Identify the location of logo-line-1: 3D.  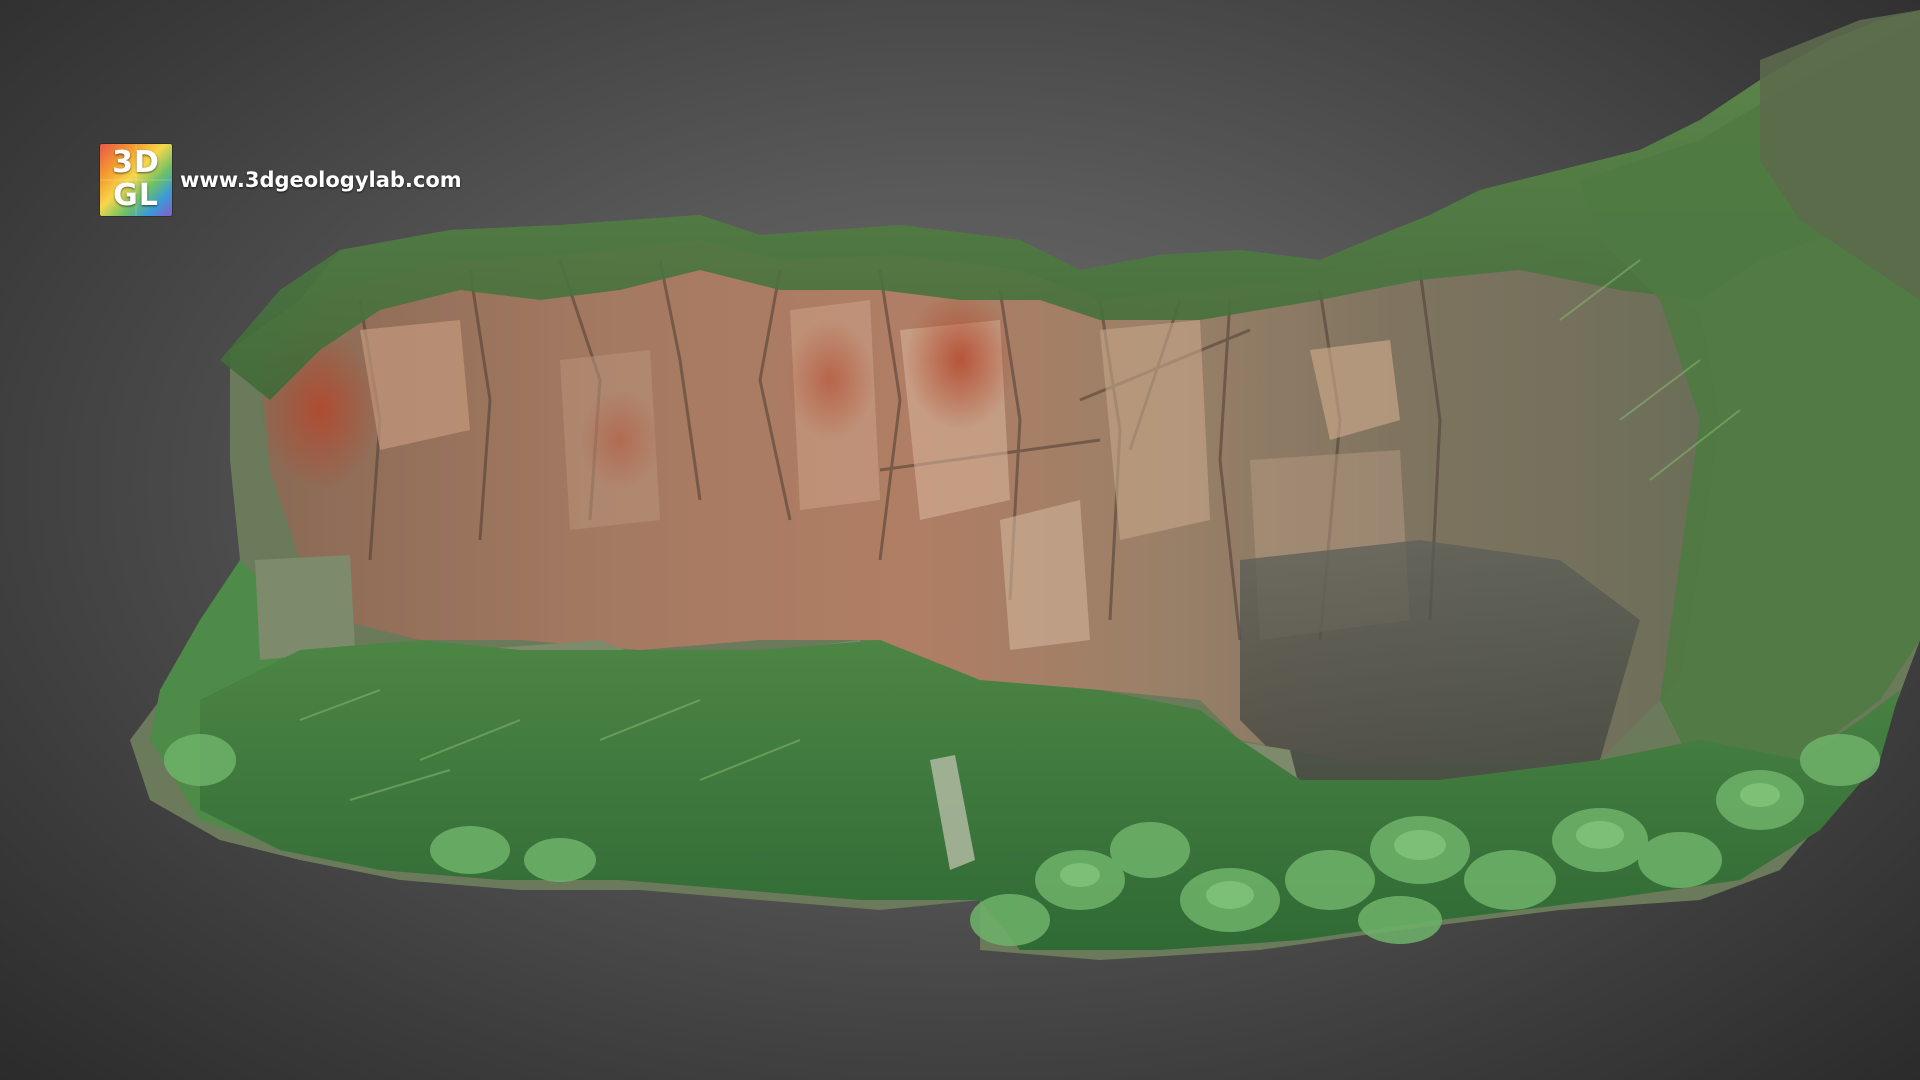
(136, 162).